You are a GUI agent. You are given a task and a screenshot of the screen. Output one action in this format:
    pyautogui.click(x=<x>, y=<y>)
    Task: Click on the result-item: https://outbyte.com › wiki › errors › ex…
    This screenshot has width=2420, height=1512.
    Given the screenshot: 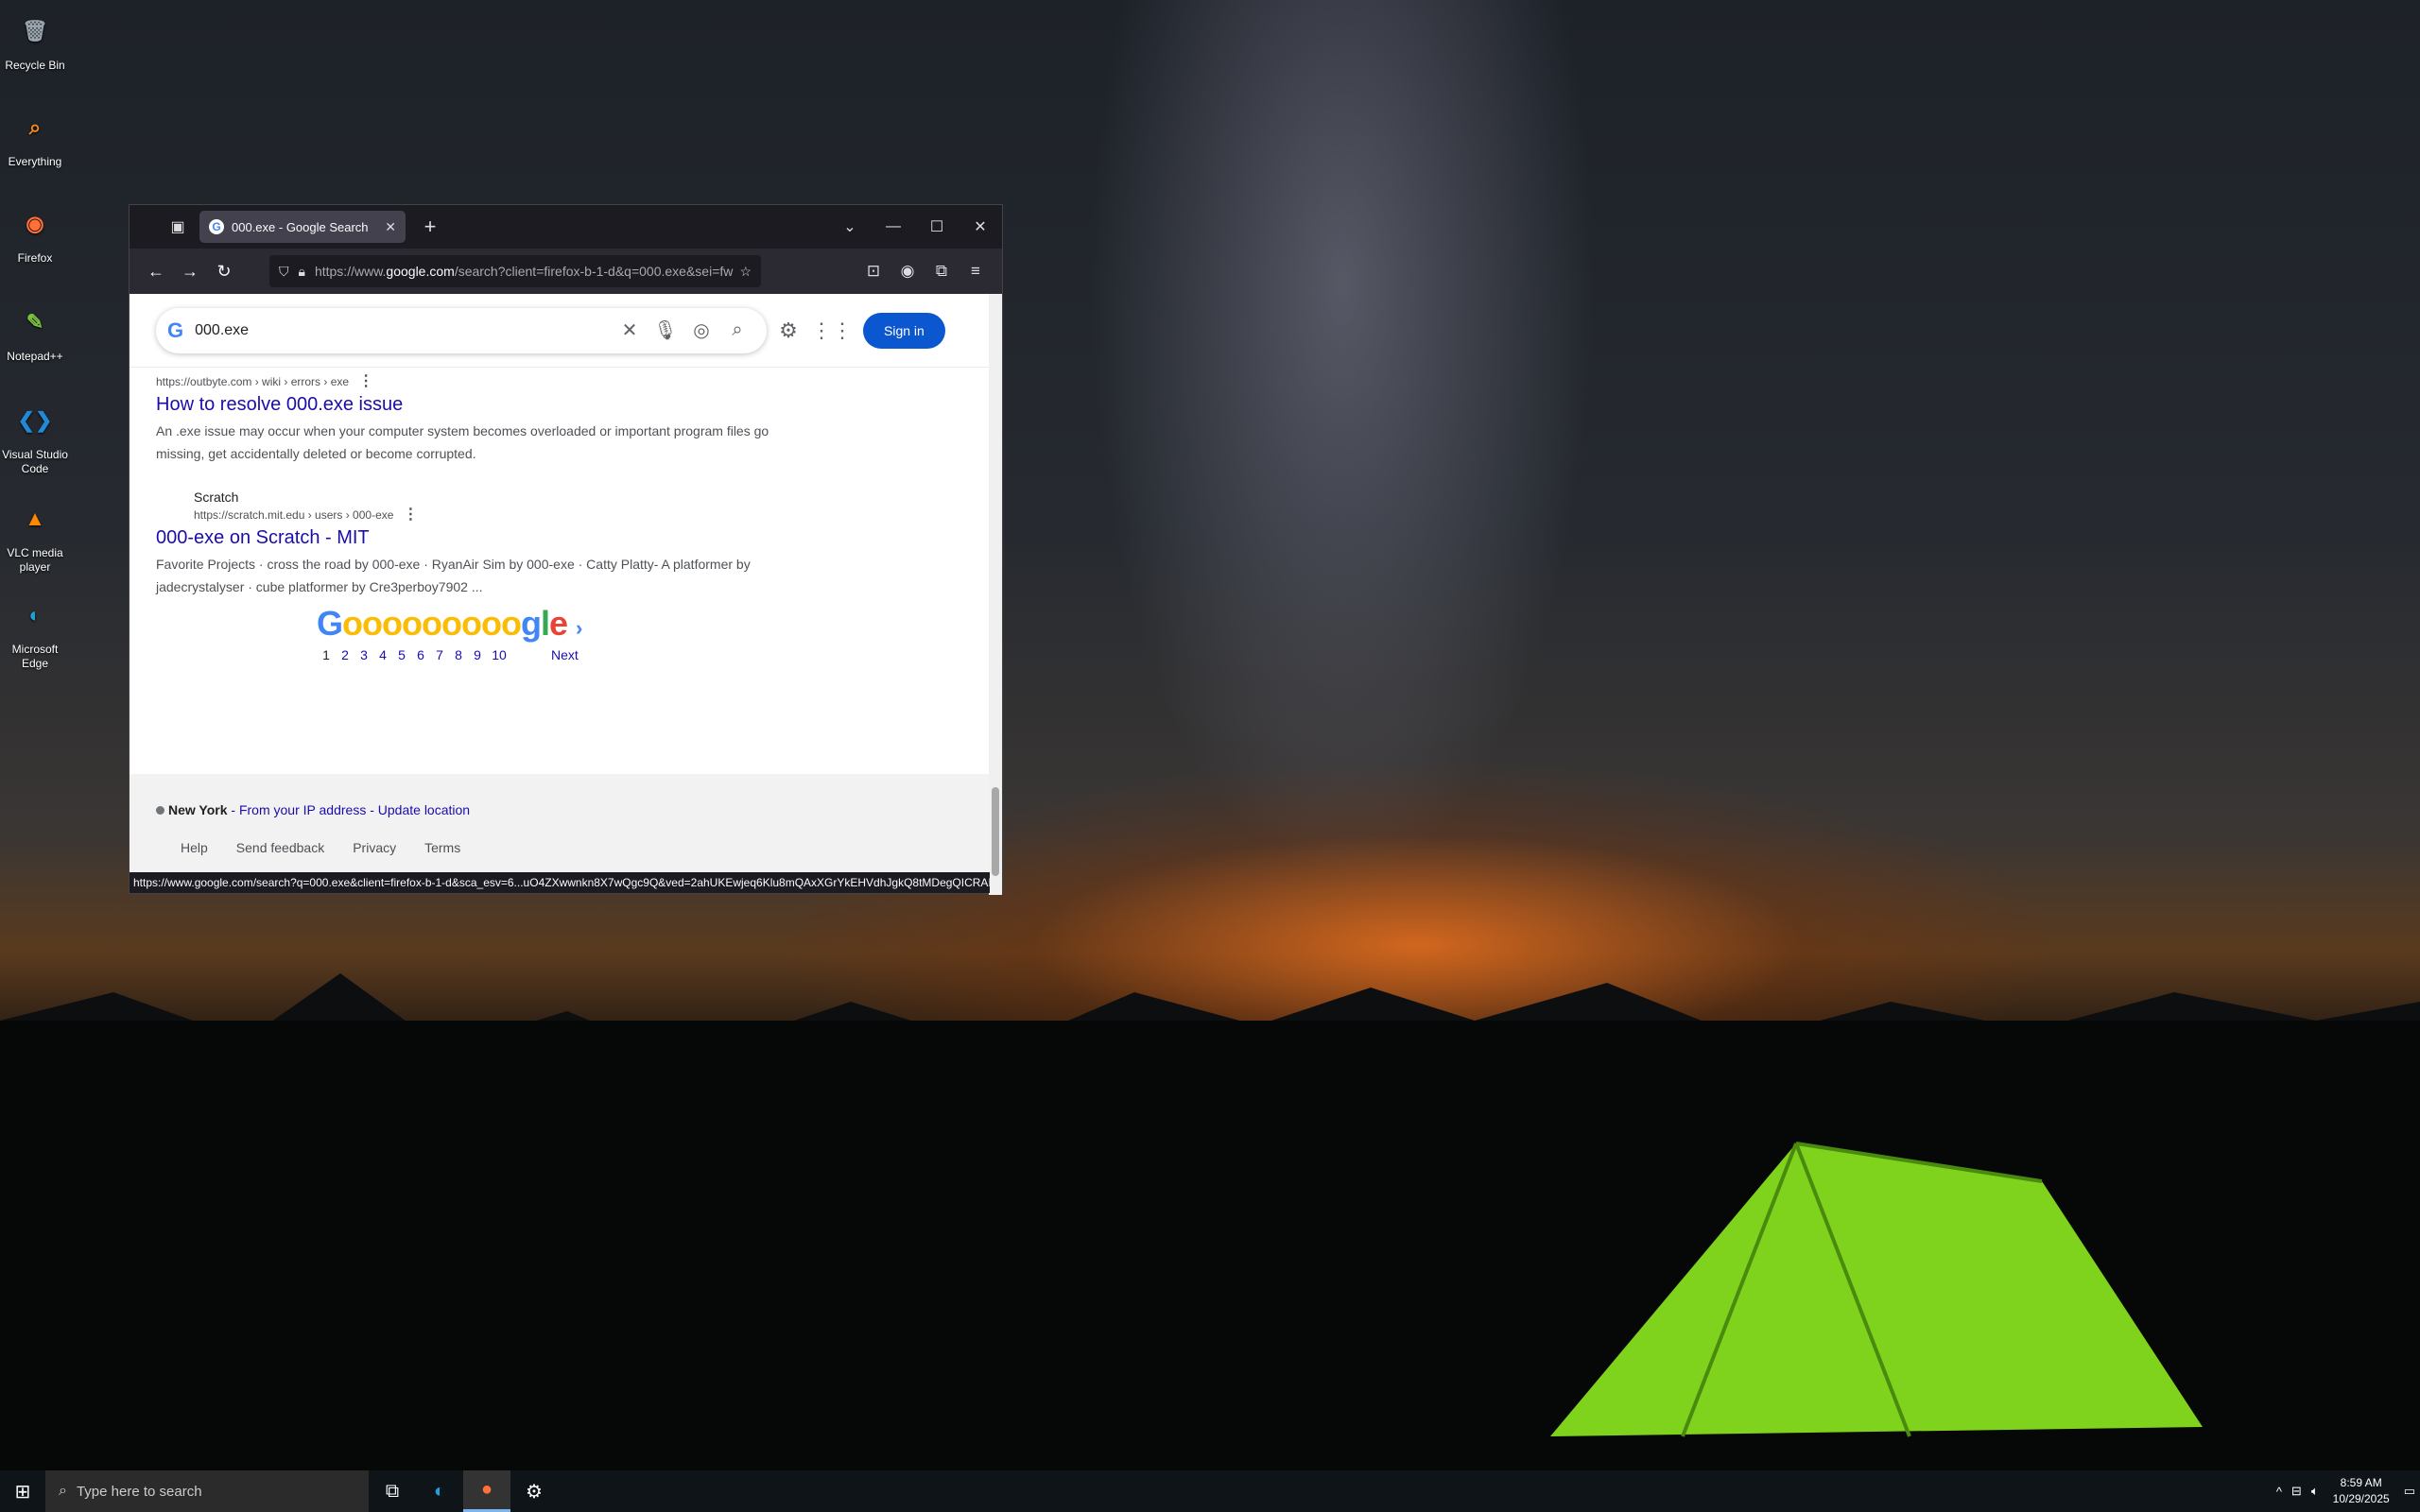 What is the action you would take?
    pyautogui.click(x=573, y=418)
    